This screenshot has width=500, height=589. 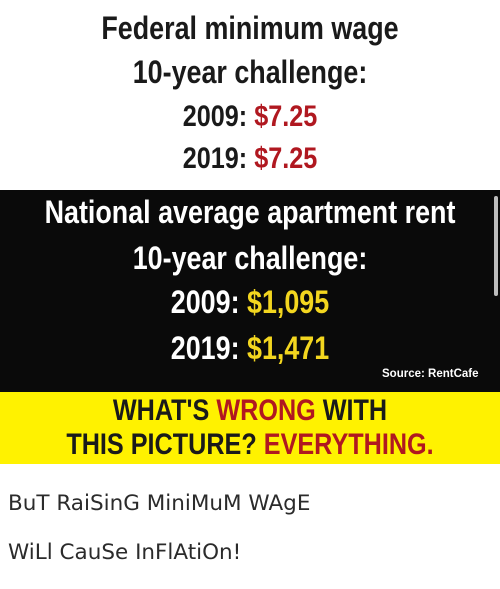 What do you see at coordinates (430, 374) in the screenshot?
I see `source-credit: Source: RentCafe` at bounding box center [430, 374].